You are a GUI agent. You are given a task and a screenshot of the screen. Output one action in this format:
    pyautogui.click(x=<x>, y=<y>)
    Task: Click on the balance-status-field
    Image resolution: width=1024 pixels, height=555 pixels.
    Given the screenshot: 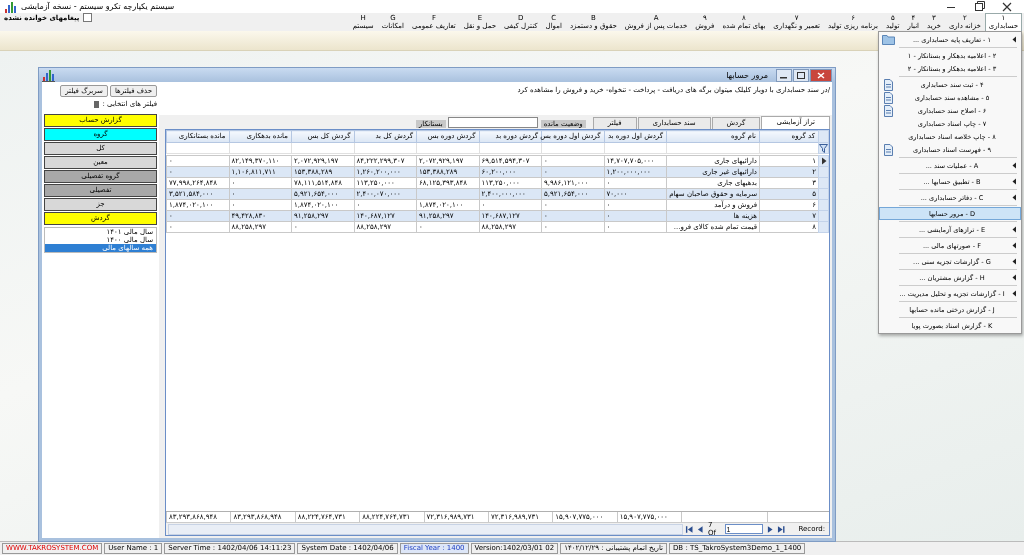 What is the action you would take?
    pyautogui.click(x=492, y=122)
    